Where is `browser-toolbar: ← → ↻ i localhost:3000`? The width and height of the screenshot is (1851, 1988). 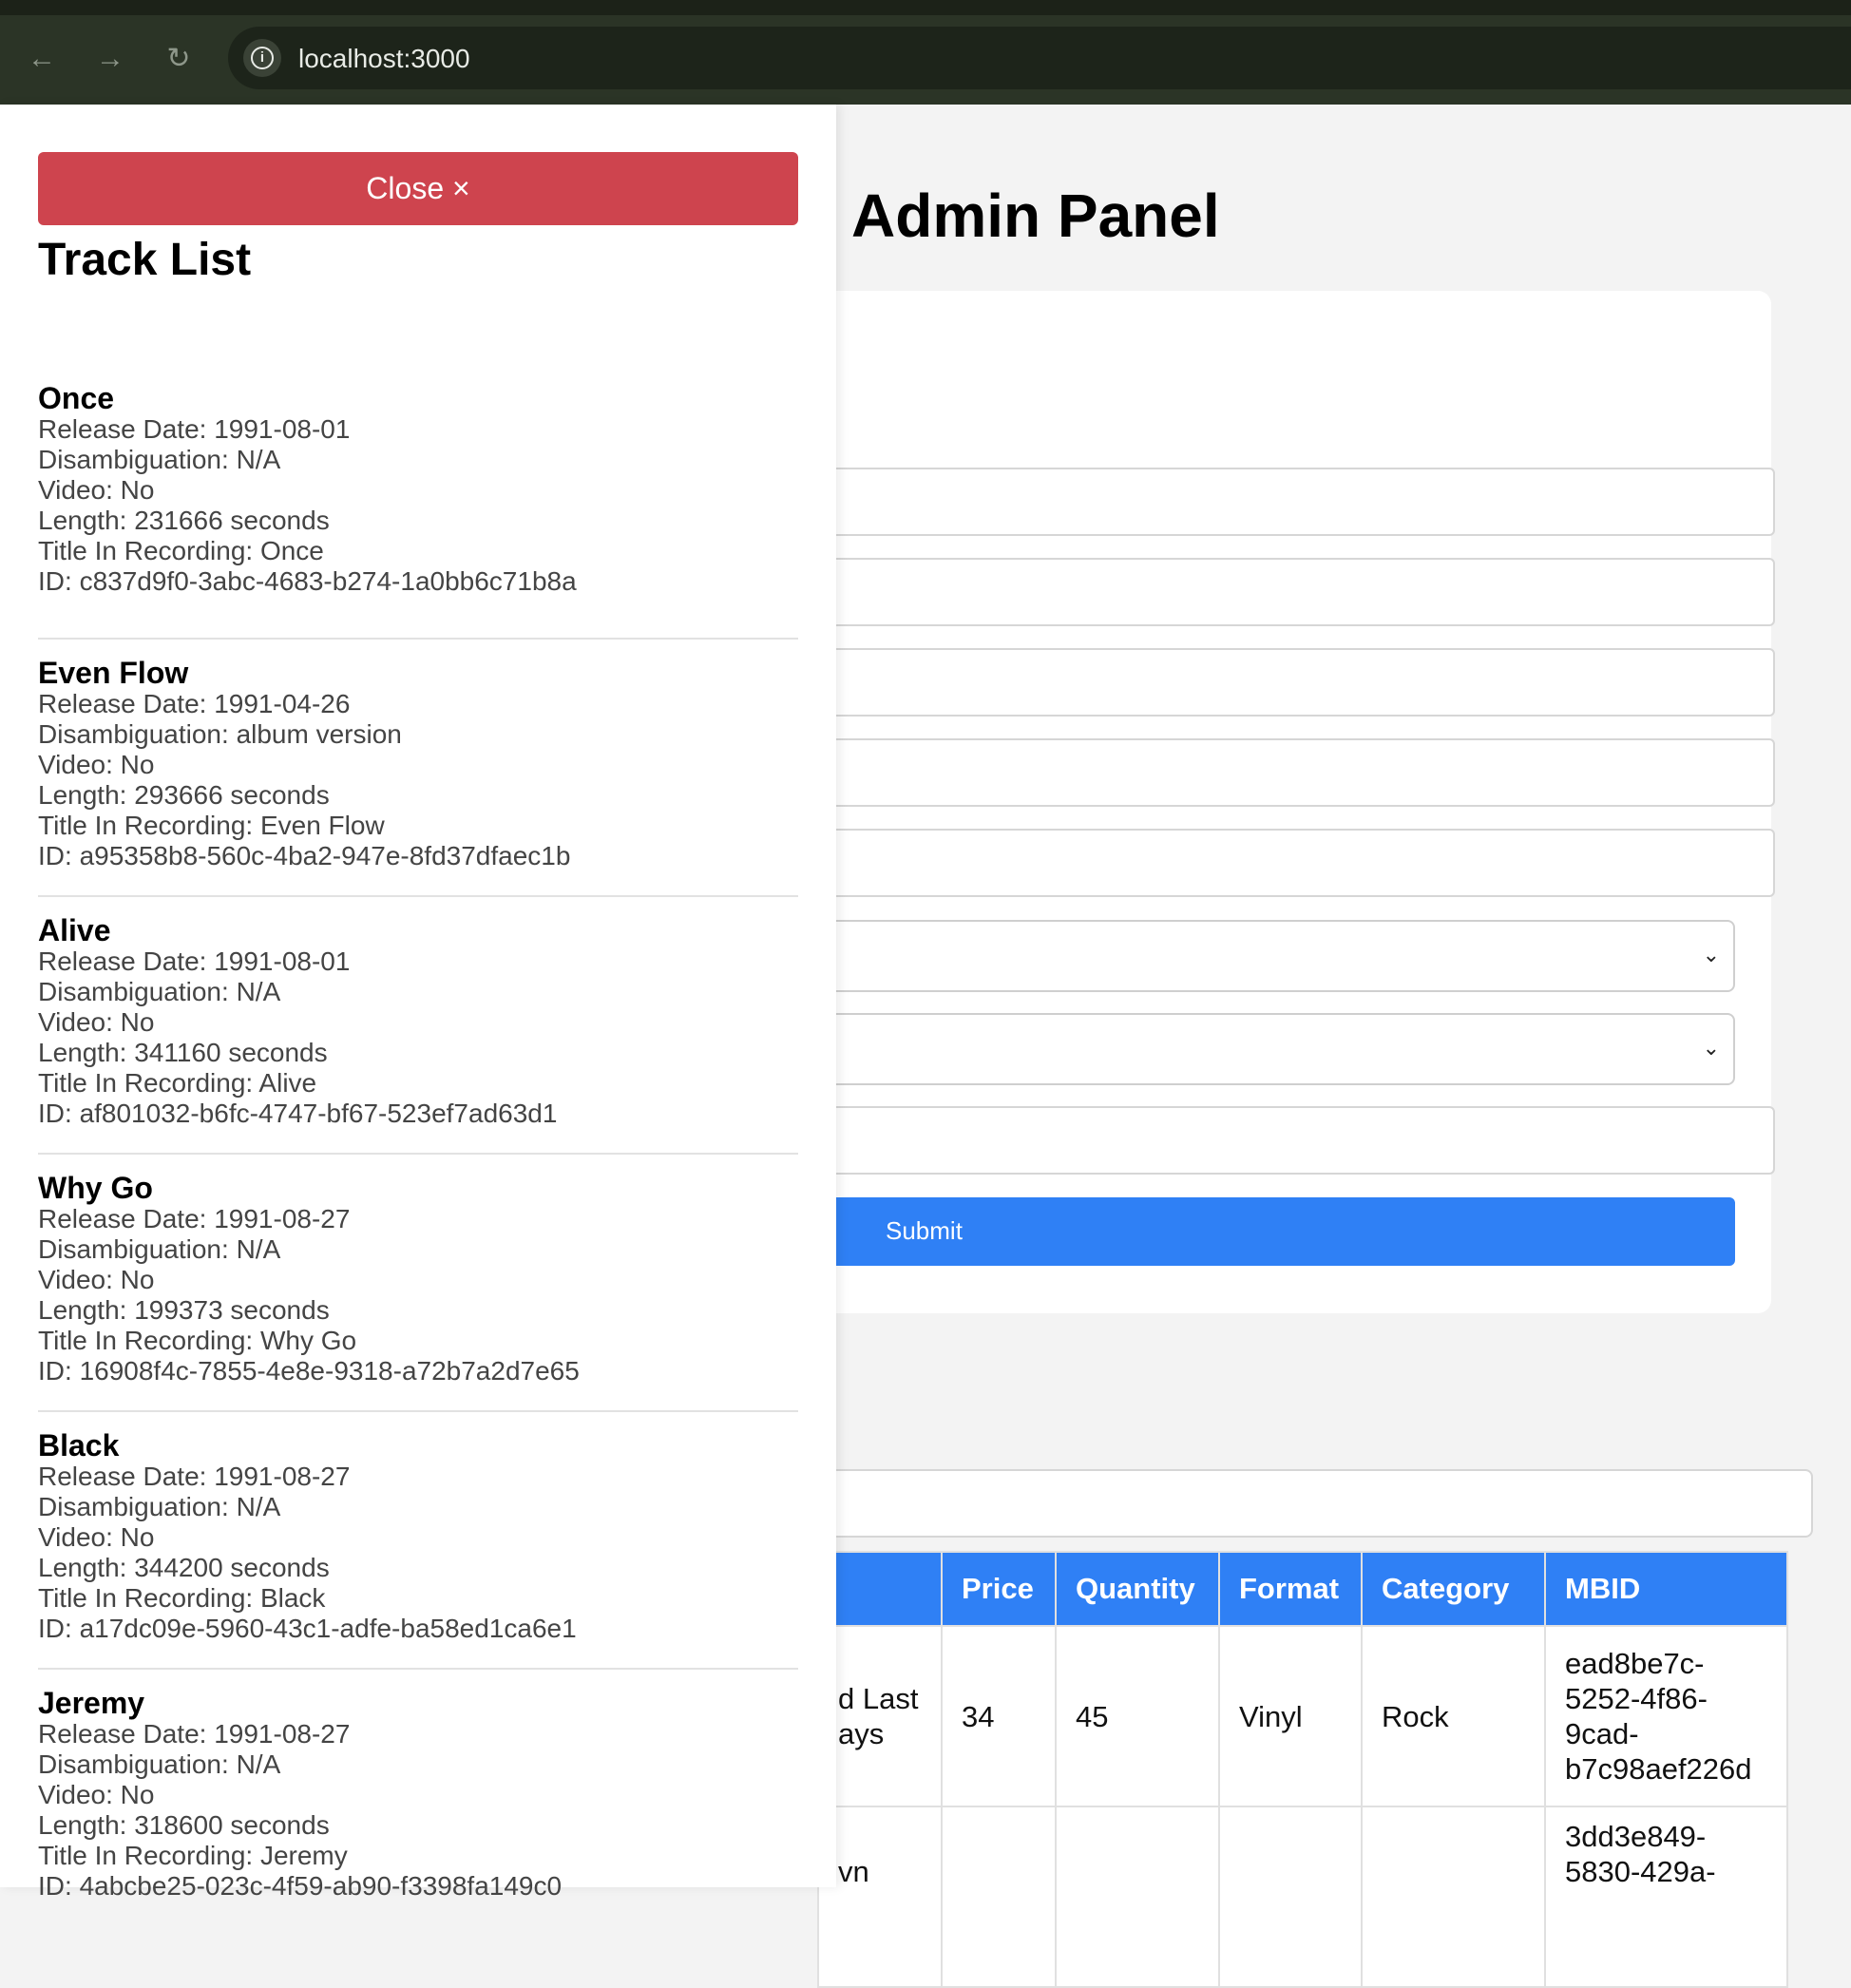
browser-toolbar: ← → ↻ i localhost:3000 is located at coordinates (925, 52).